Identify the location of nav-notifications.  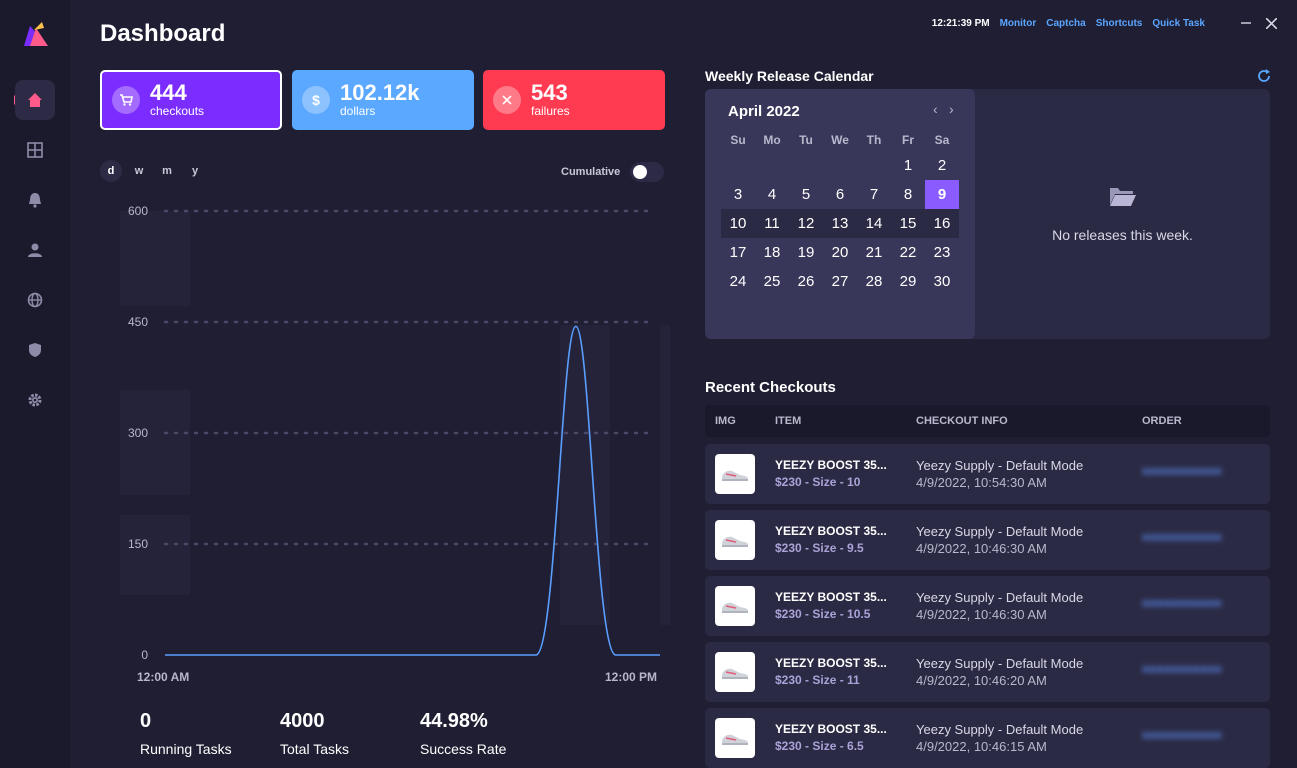
(35, 200).